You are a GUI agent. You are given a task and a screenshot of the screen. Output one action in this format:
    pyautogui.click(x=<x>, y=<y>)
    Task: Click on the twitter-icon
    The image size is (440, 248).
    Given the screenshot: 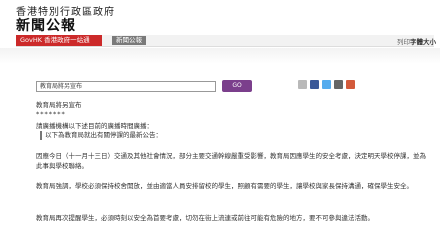 What is the action you would take?
    pyautogui.click(x=326, y=84)
    